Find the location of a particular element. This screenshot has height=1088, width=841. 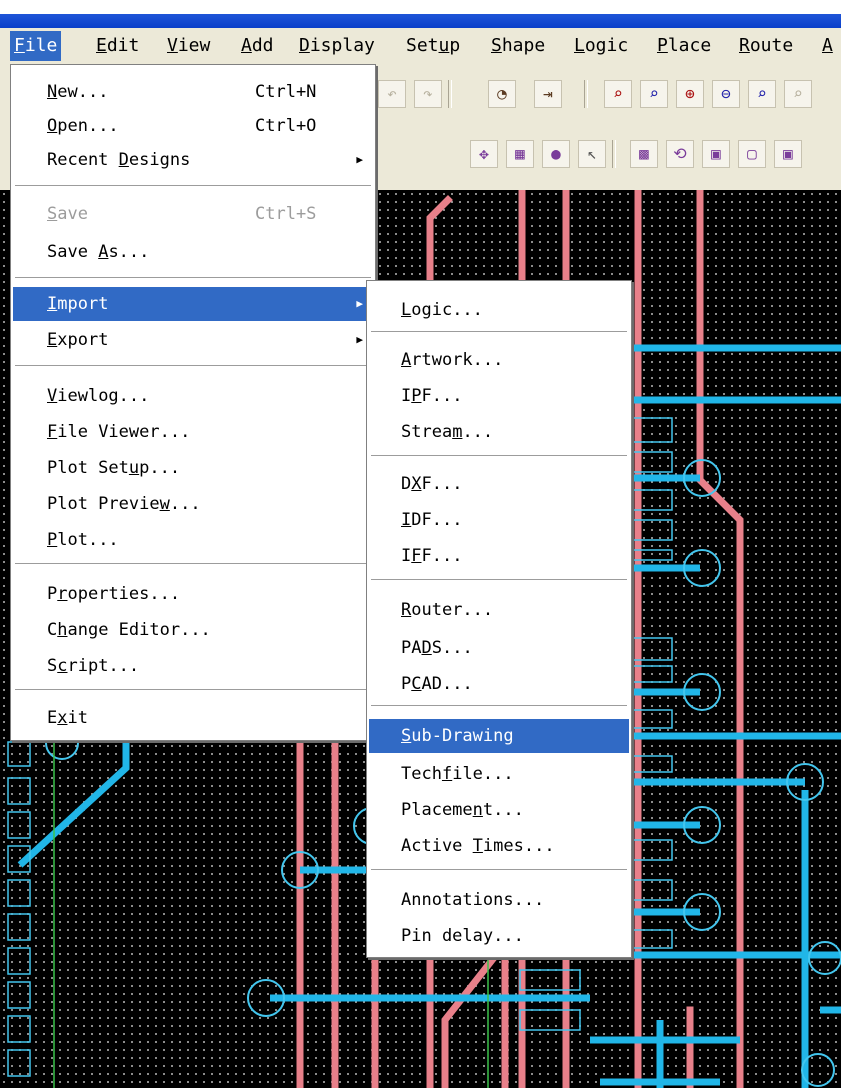

menu-shape: Shape is located at coordinates (518, 46).